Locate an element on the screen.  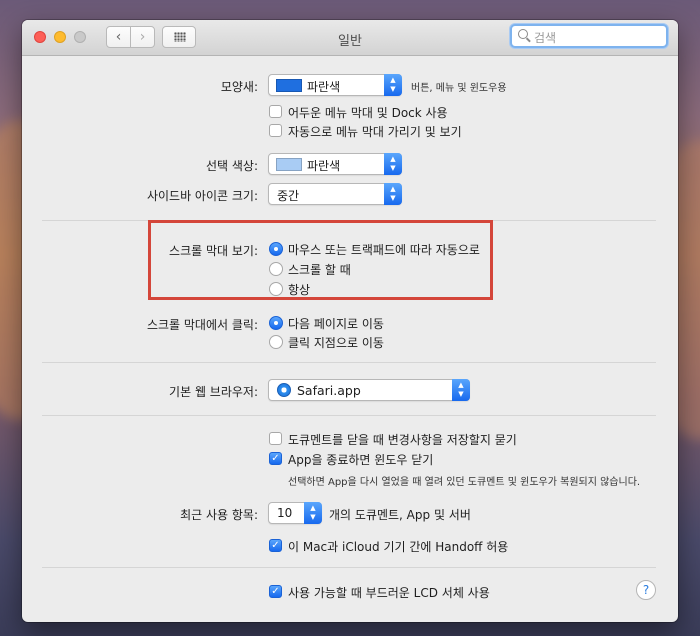
search-field: 검색 is located at coordinates (589, 36).